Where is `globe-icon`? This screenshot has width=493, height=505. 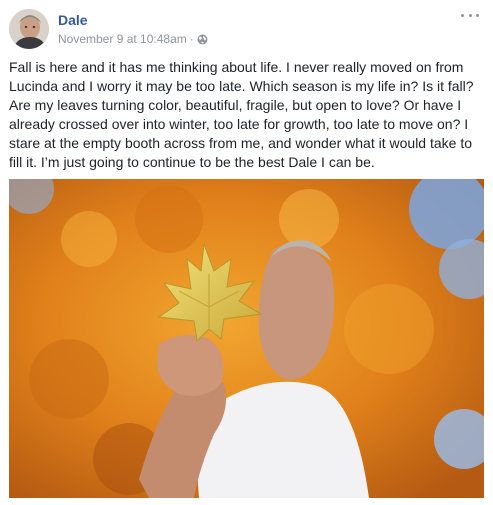
globe-icon is located at coordinates (202, 39).